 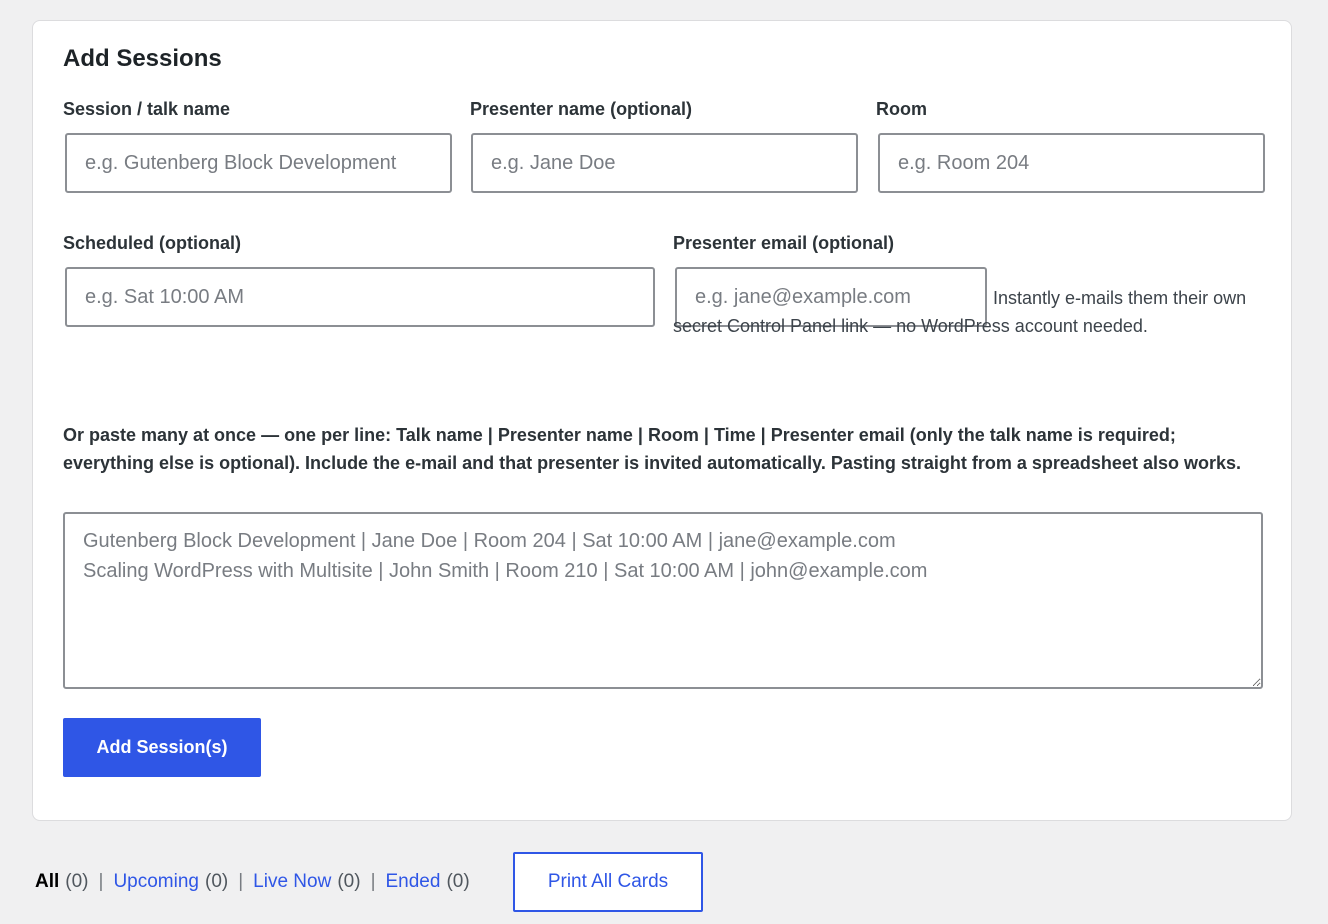 What do you see at coordinates (47, 882) in the screenshot?
I see `filter-all: All` at bounding box center [47, 882].